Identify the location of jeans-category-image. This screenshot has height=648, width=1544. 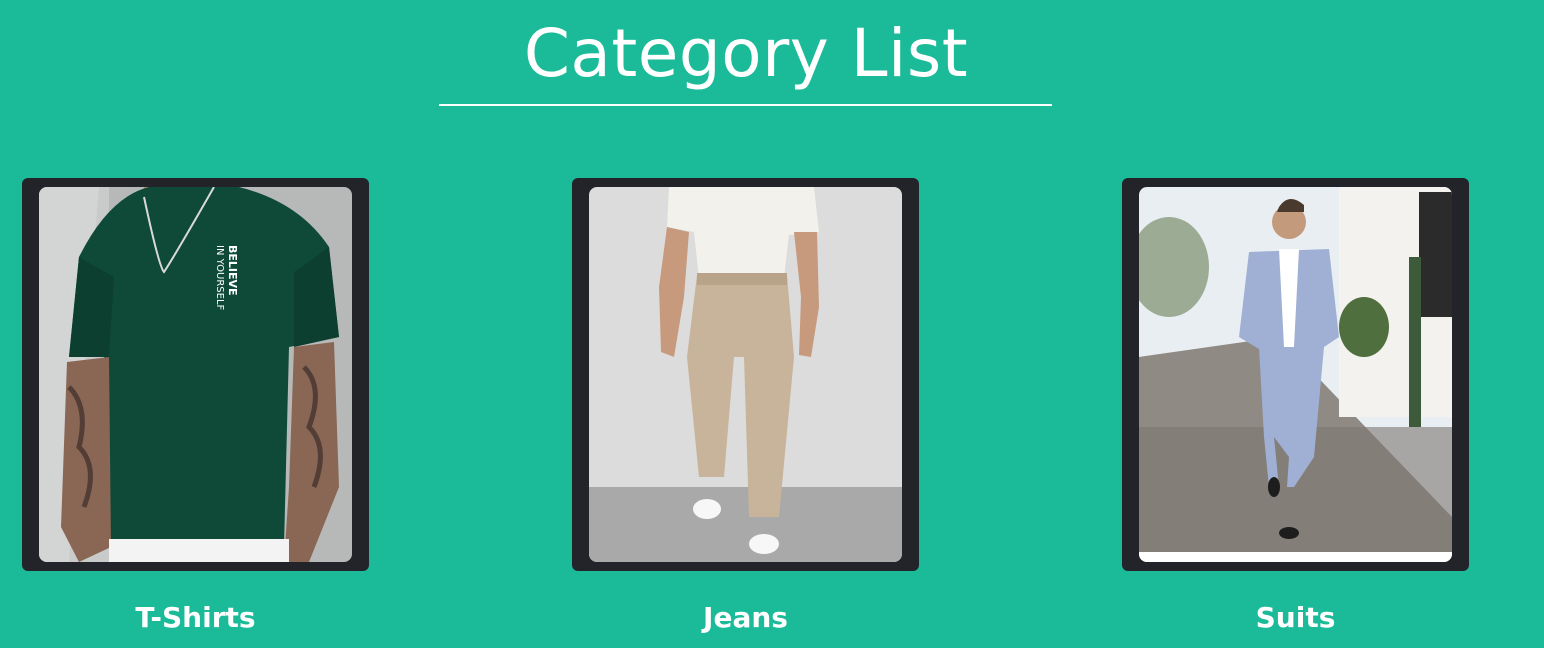
(745, 374).